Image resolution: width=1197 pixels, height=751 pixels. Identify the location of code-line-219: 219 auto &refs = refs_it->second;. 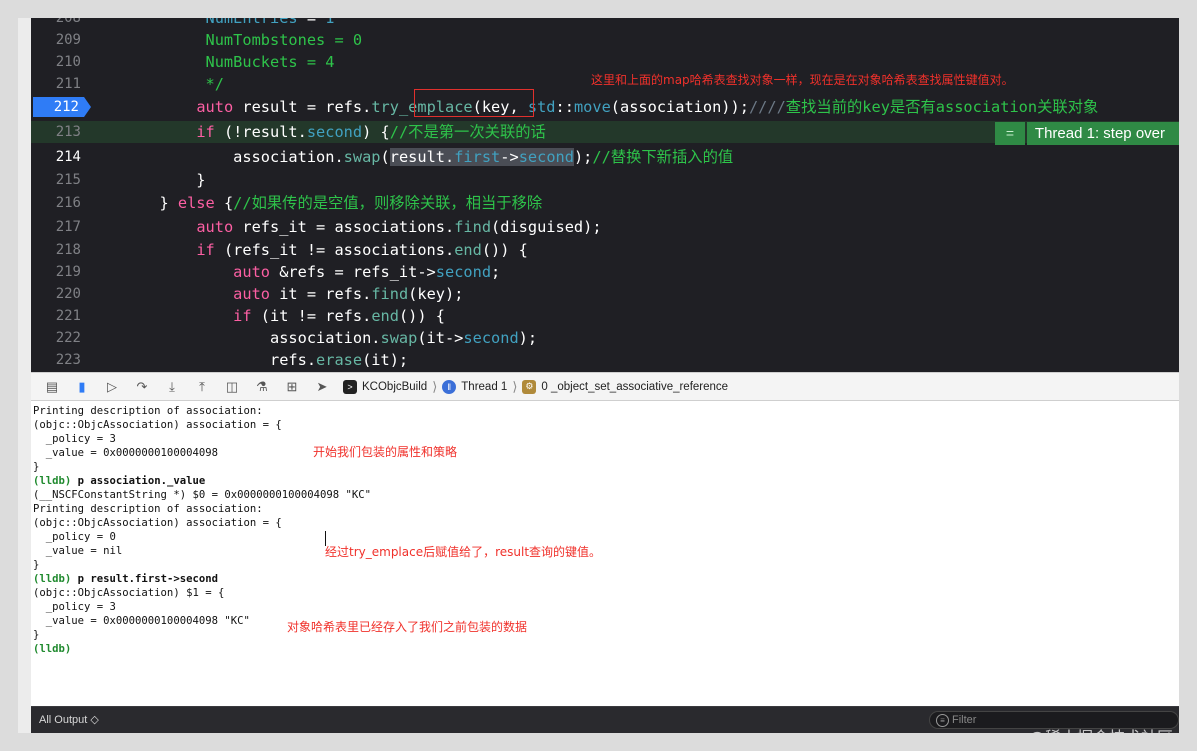
(605, 272).